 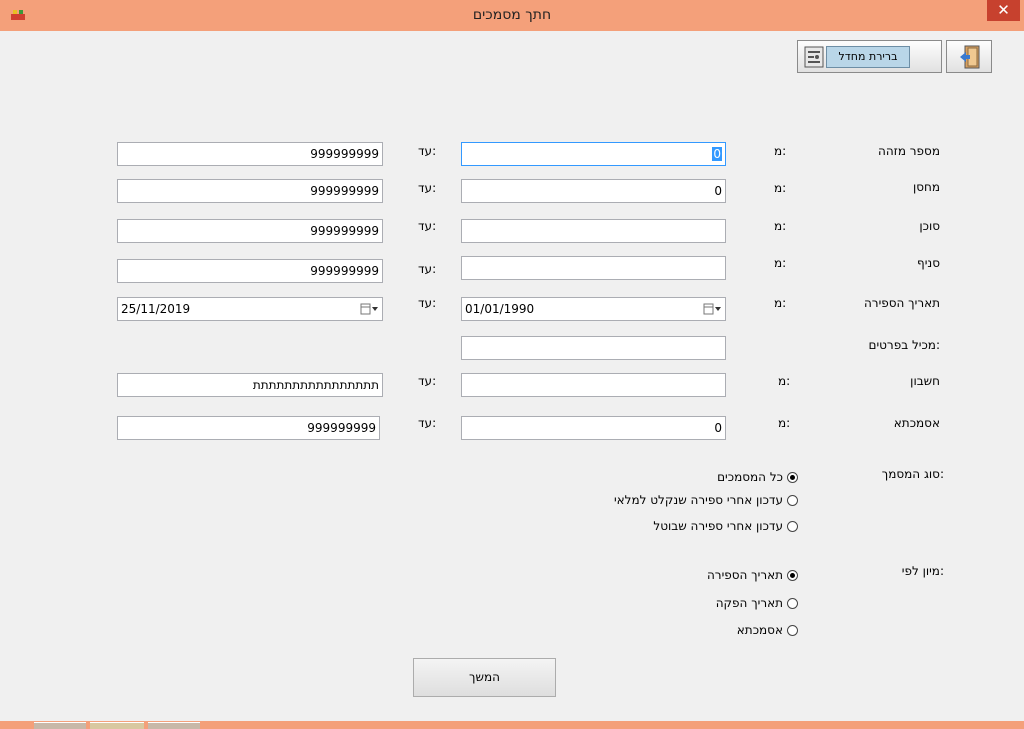 I want to click on doc-type-option-label: עדכון אחרי ספירה שנקלט למלאי, so click(x=698, y=500).